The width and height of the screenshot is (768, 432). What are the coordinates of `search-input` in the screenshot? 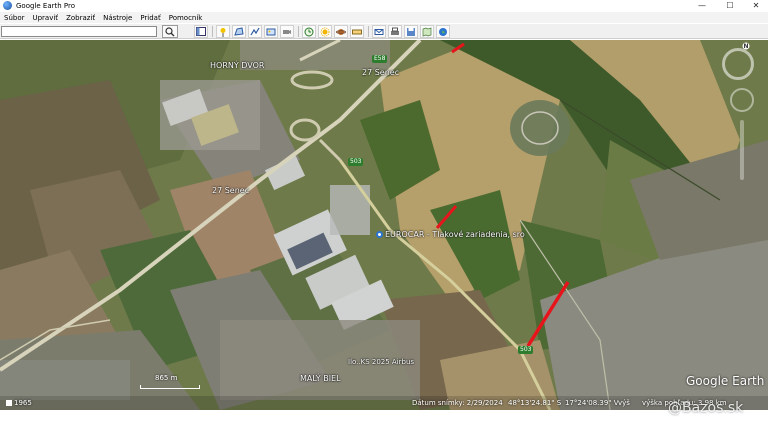 It's located at (79, 31).